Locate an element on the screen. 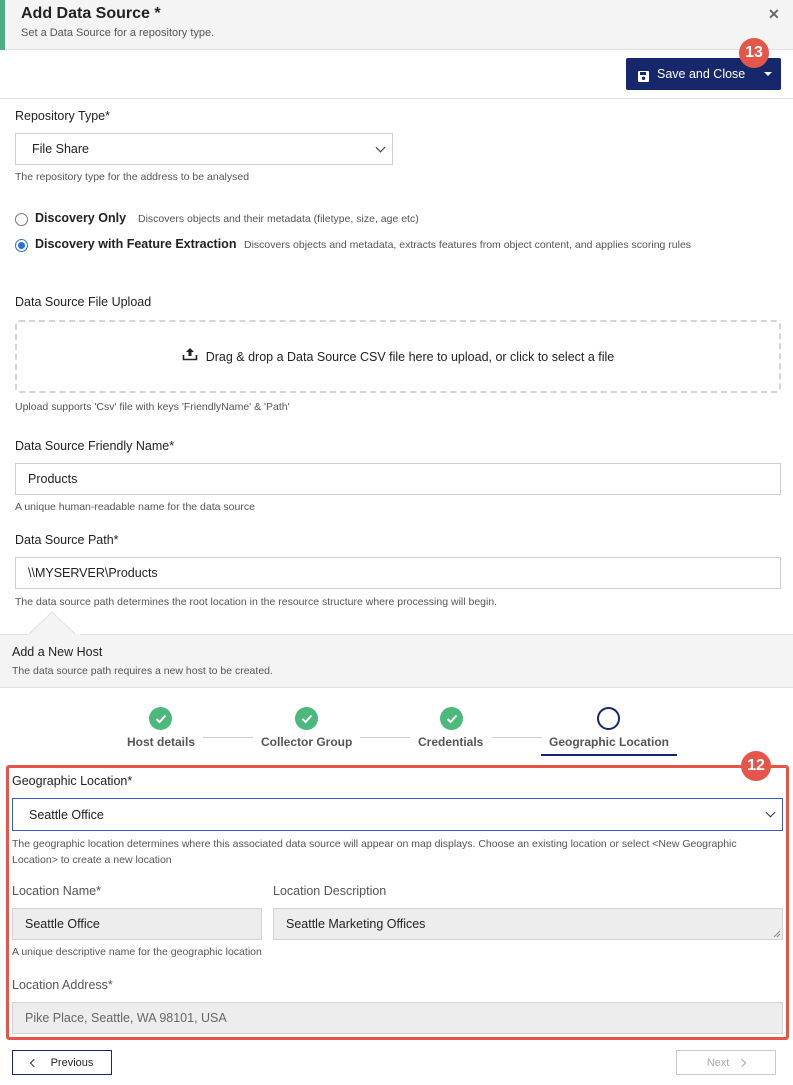 Image resolution: width=793 pixels, height=1085 pixels. add-host-title: Add a New Host is located at coordinates (57, 652).